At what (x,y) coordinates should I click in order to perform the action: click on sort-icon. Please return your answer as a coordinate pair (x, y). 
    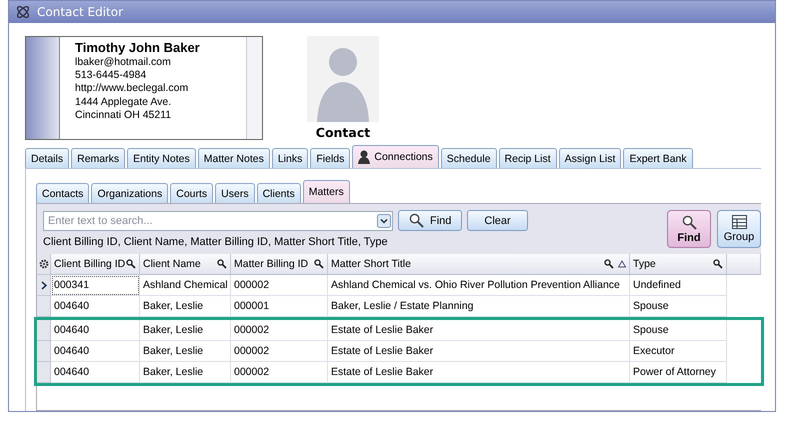
    Looking at the image, I should click on (622, 264).